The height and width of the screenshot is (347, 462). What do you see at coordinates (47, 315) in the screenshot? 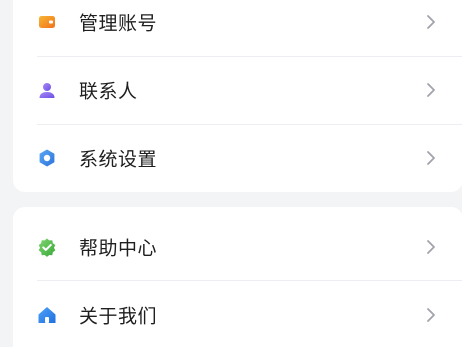
I see `home-icon` at bounding box center [47, 315].